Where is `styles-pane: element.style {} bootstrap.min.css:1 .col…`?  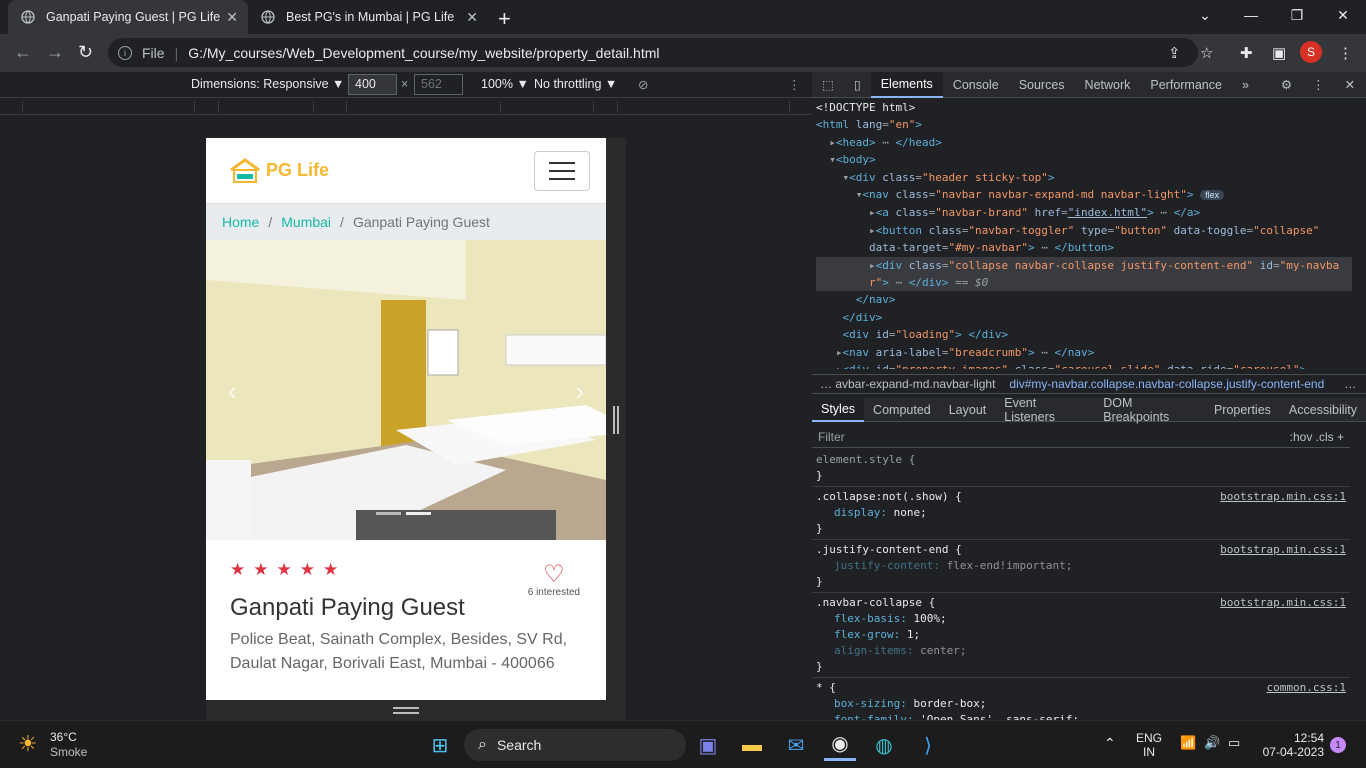 styles-pane: element.style {} bootstrap.min.css:1 .col… is located at coordinates (1081, 585).